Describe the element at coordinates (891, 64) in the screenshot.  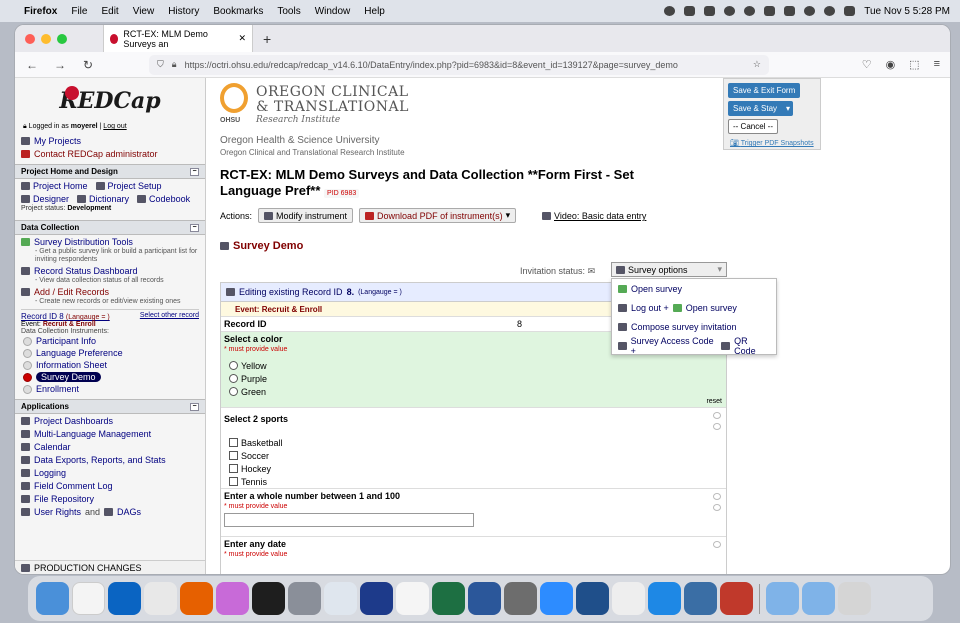
I see `account-icon: ◉` at that location.